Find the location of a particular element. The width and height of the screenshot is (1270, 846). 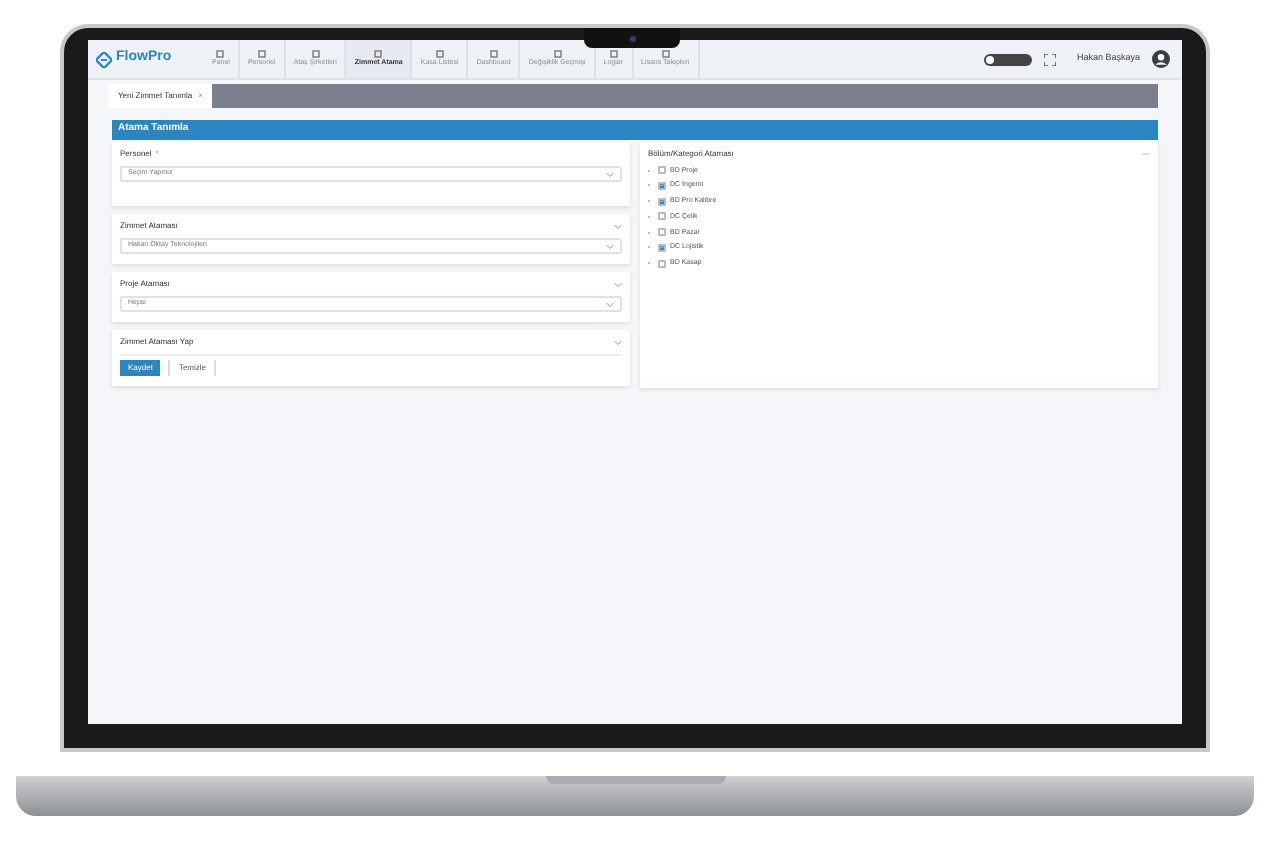

logo-icon is located at coordinates (104, 59).